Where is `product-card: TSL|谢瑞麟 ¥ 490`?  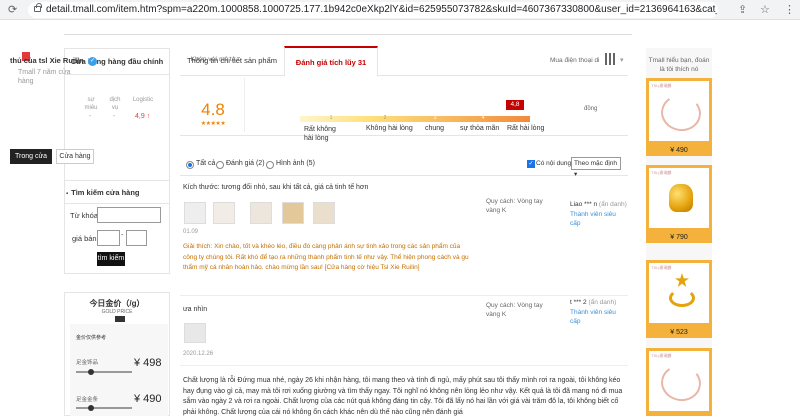
product-card: TSL|谢瑞麟 ¥ 490 is located at coordinates (679, 117).